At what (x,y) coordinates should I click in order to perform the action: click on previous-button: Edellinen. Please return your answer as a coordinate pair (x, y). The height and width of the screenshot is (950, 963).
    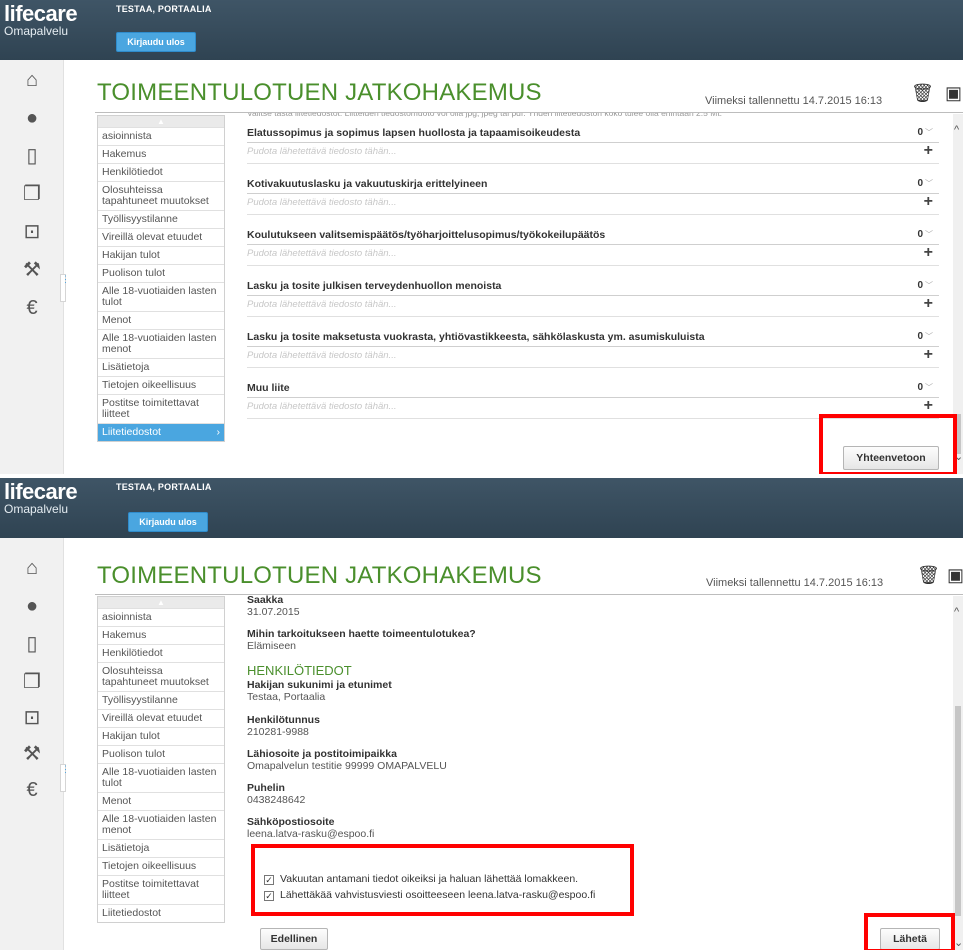
    Looking at the image, I should click on (294, 939).